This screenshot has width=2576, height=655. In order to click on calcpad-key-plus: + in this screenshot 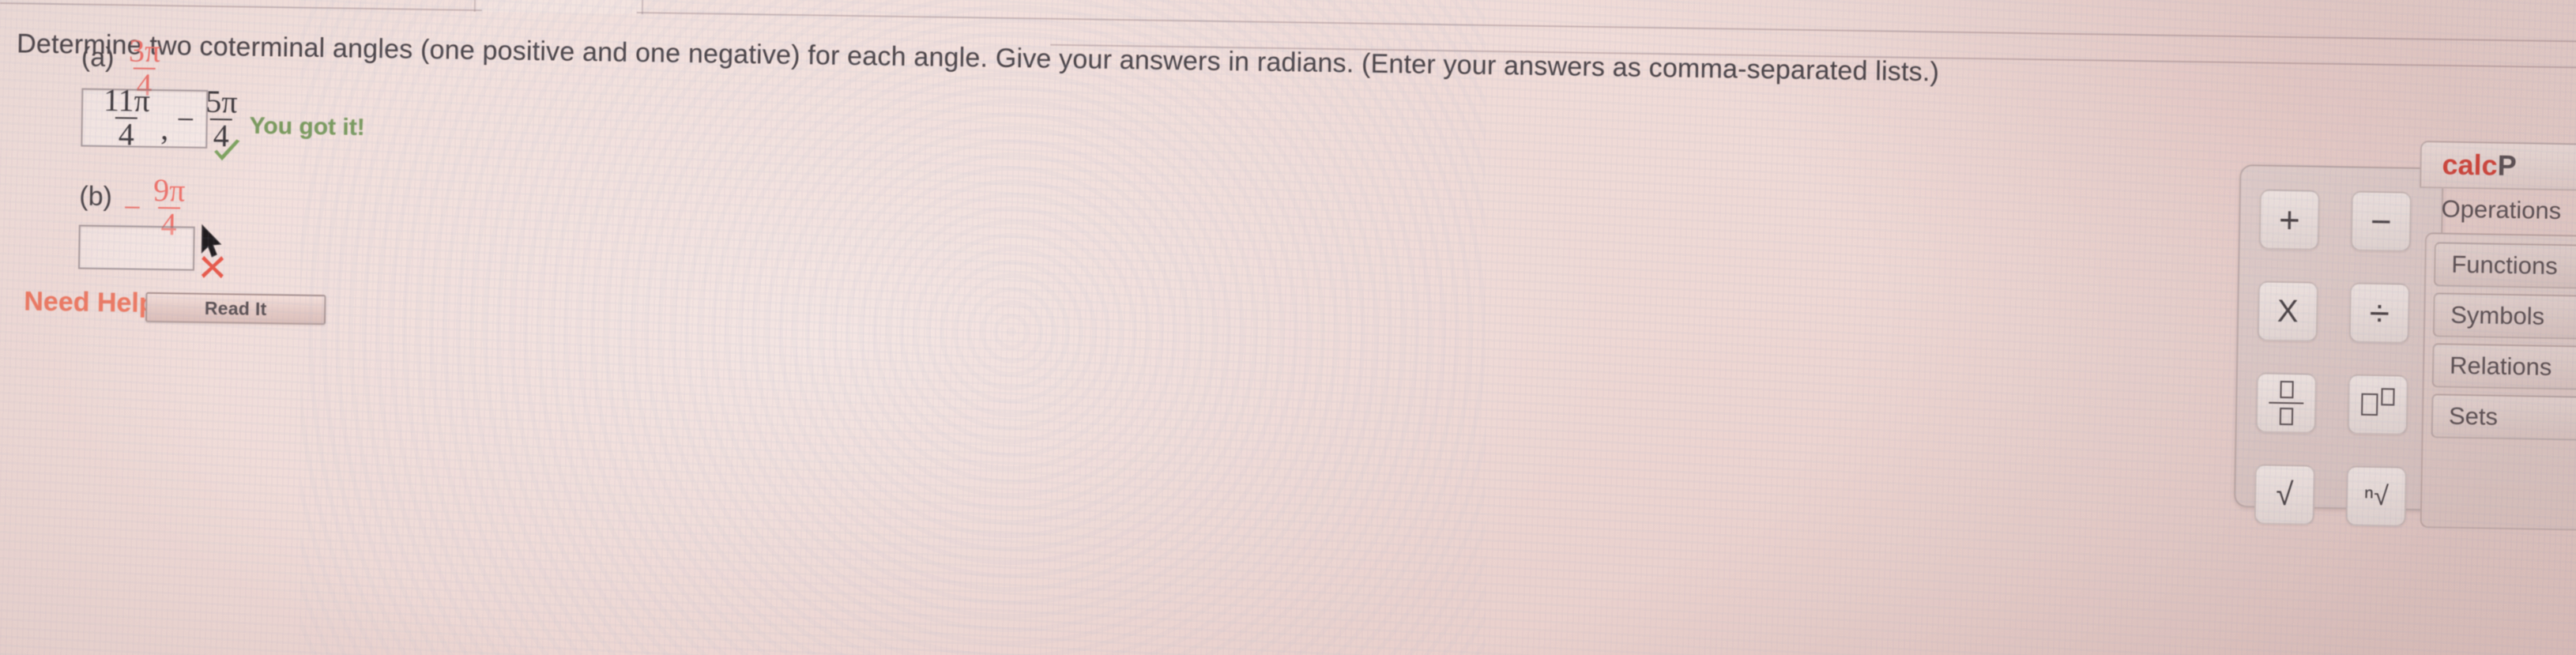, I will do `click(2289, 220)`.